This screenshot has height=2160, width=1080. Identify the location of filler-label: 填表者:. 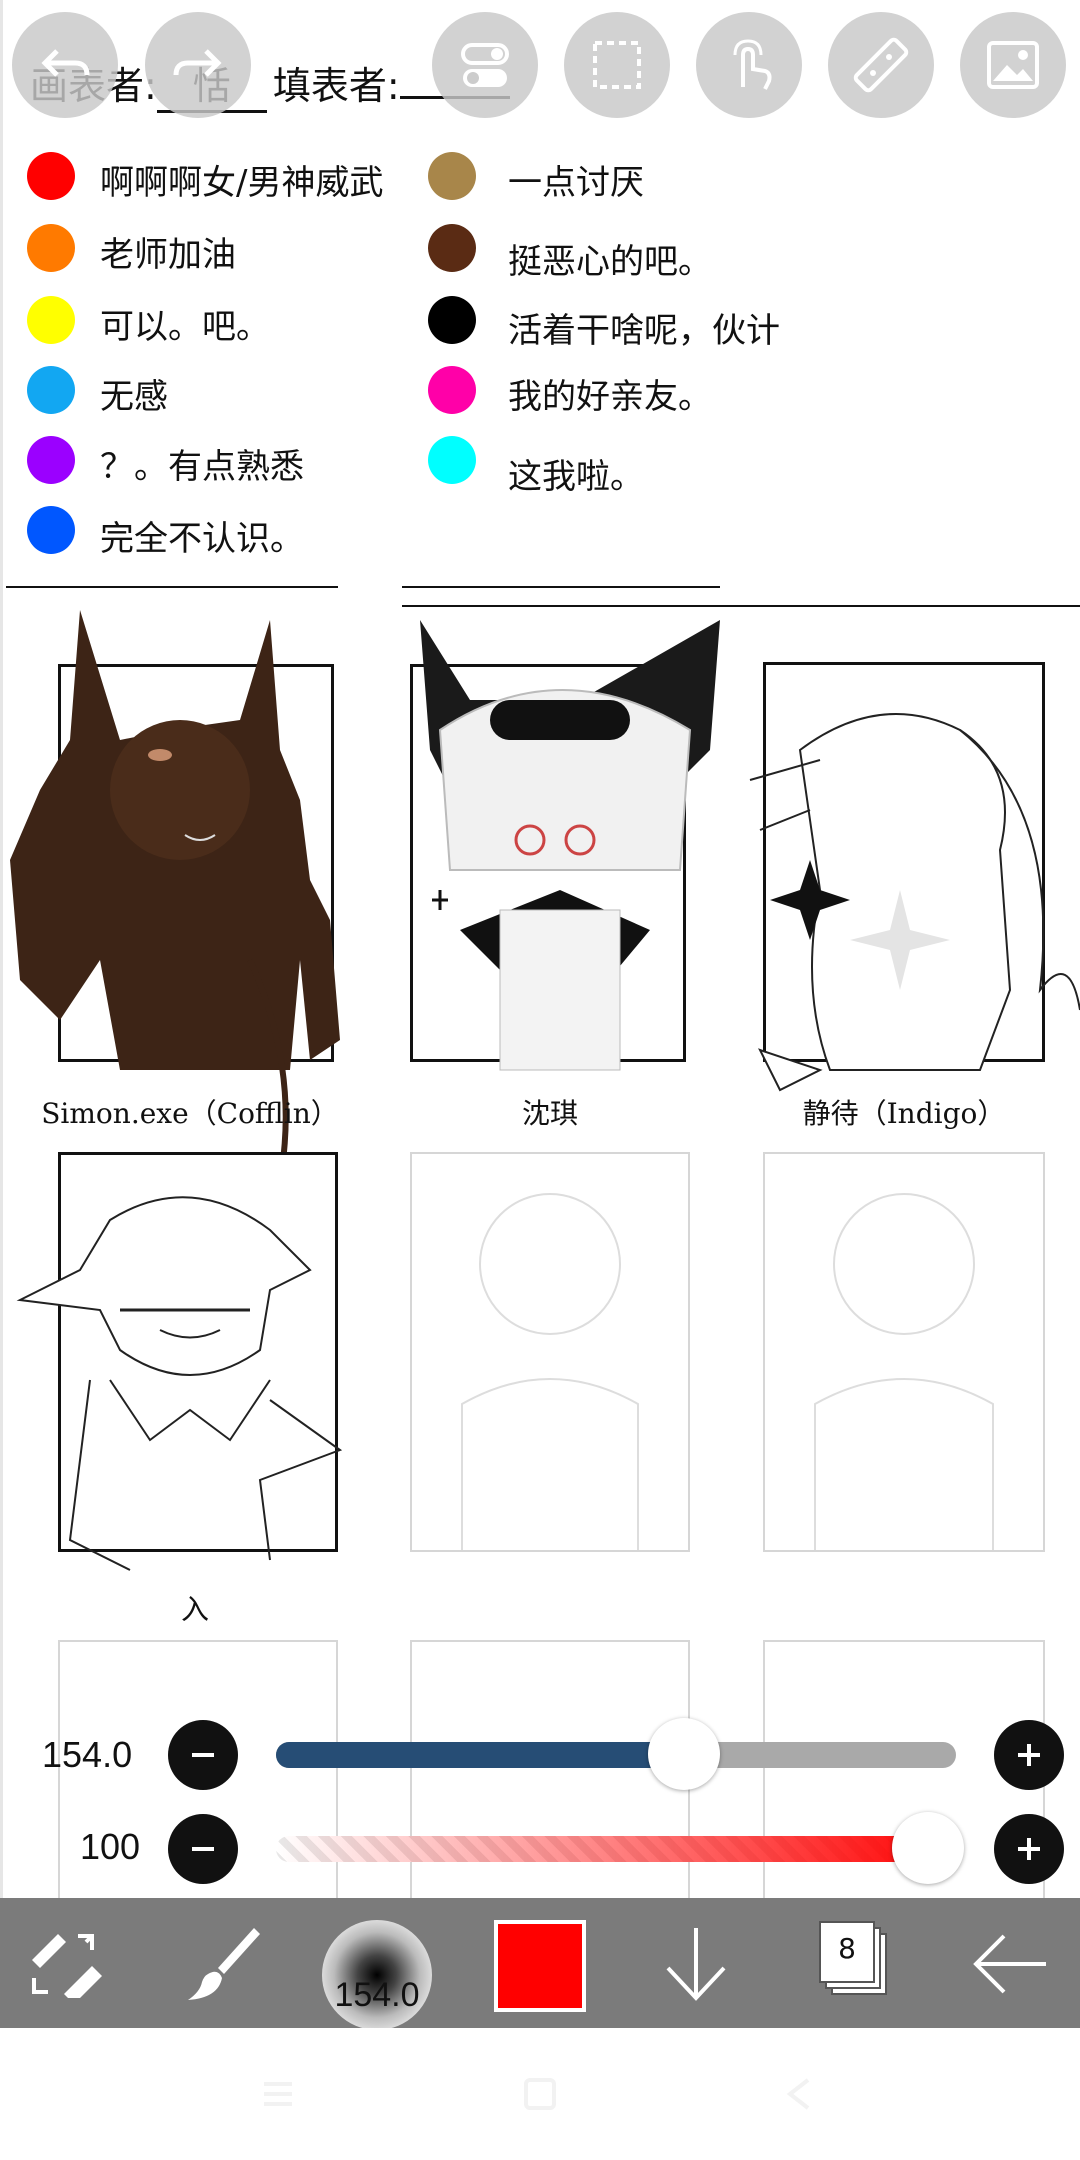
(336, 86).